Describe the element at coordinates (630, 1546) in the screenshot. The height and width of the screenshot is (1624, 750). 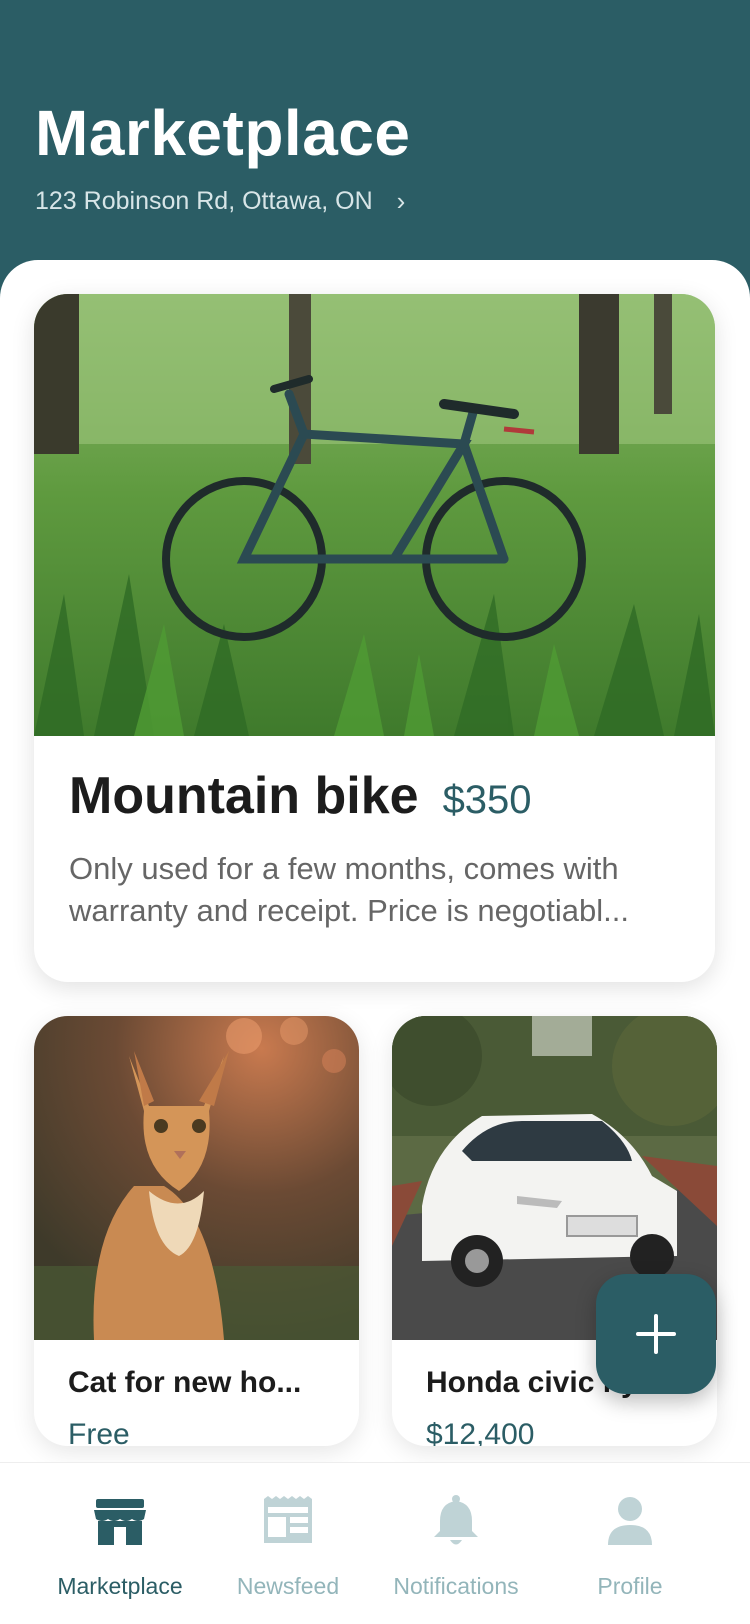
I see `tab-profile: Profile` at that location.